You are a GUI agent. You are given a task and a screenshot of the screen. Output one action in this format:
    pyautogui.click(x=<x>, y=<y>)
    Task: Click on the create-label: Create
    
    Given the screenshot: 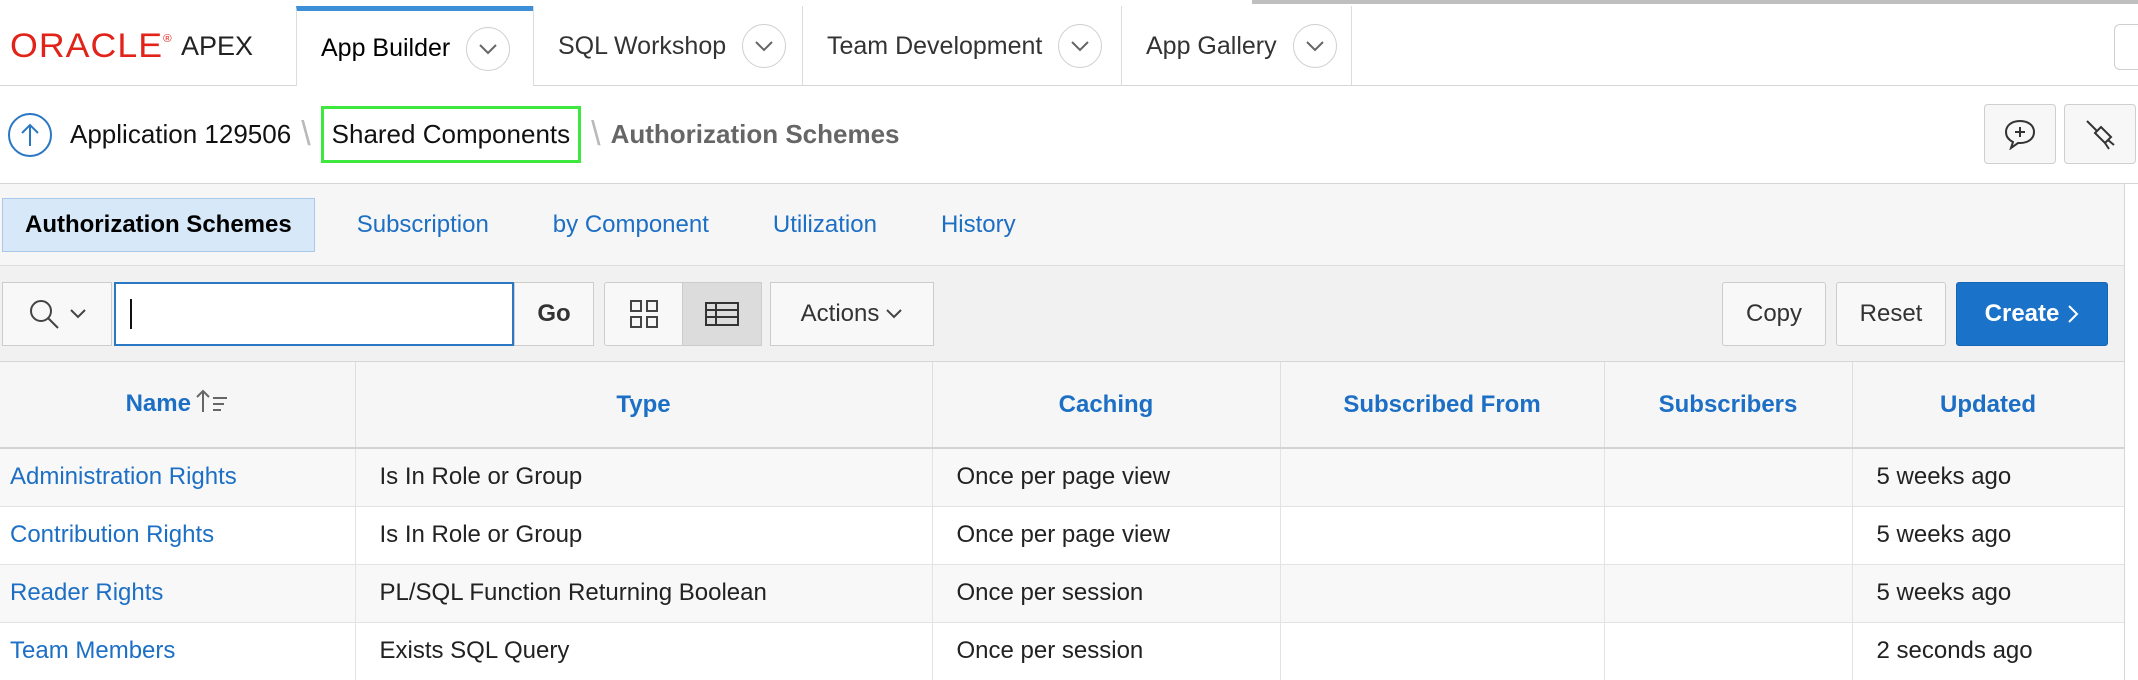 What is the action you would take?
    pyautogui.click(x=2022, y=313)
    